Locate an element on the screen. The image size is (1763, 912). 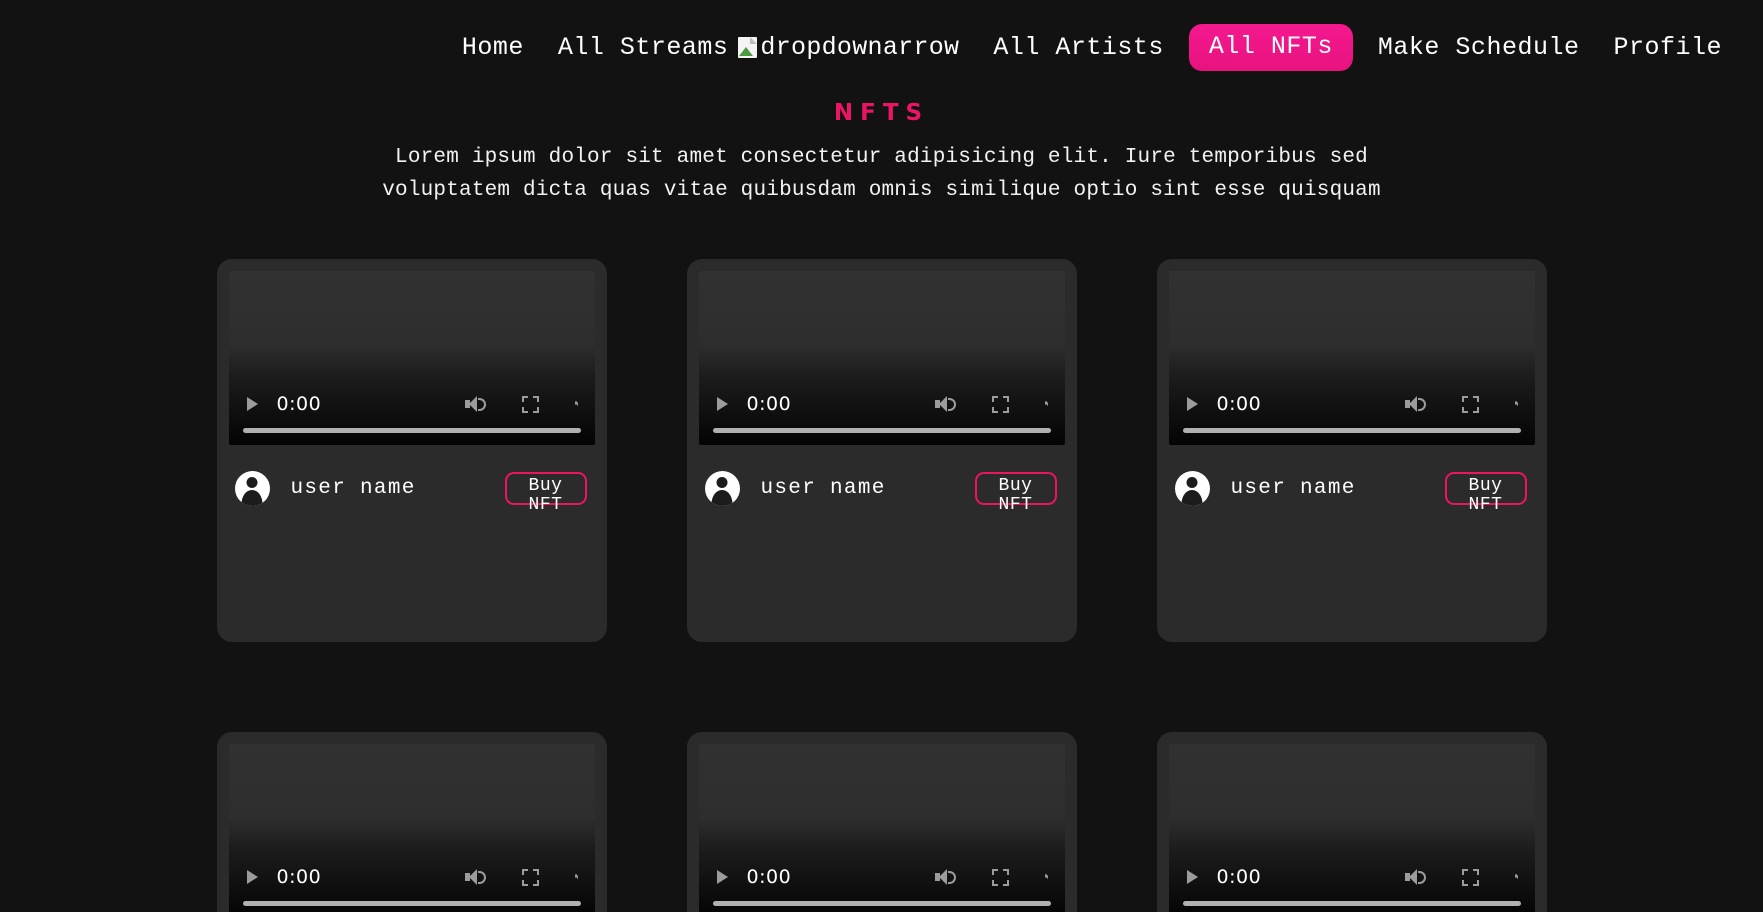
nav-item-all-streams: All Streams dropdownarrow is located at coordinates (758, 47).